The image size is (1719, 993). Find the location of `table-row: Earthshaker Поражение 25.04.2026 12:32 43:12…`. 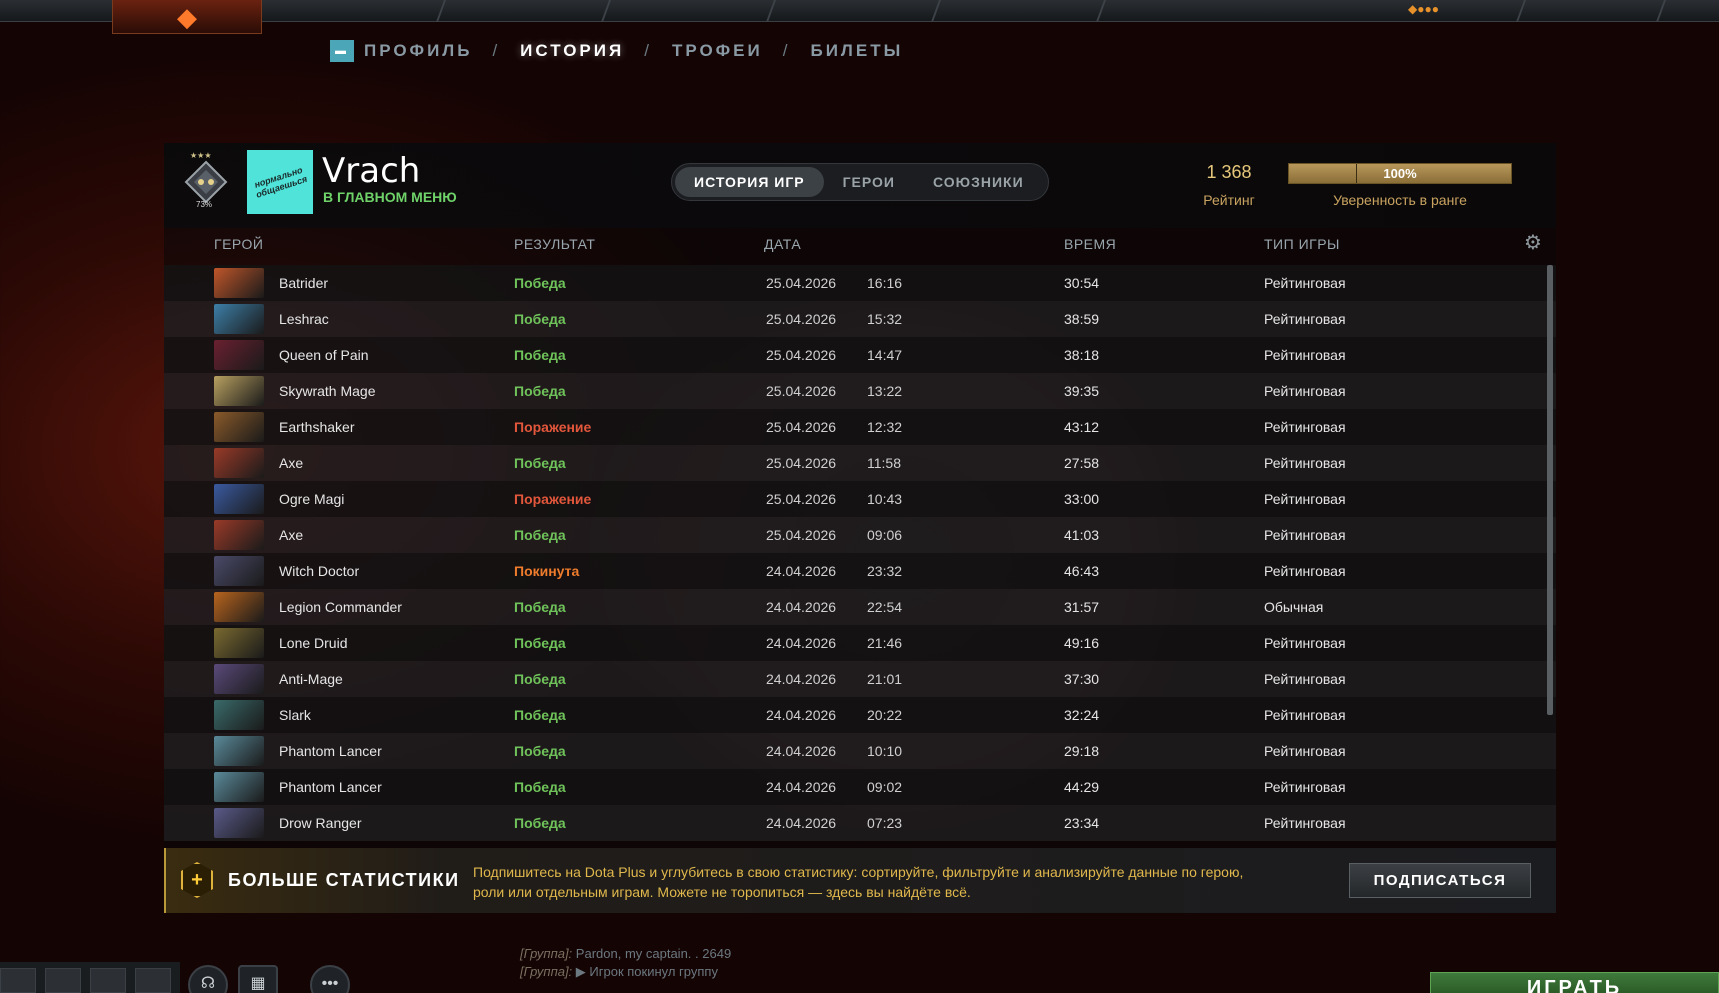

table-row: Earthshaker Поражение 25.04.2026 12:32 43:12… is located at coordinates (860, 427).